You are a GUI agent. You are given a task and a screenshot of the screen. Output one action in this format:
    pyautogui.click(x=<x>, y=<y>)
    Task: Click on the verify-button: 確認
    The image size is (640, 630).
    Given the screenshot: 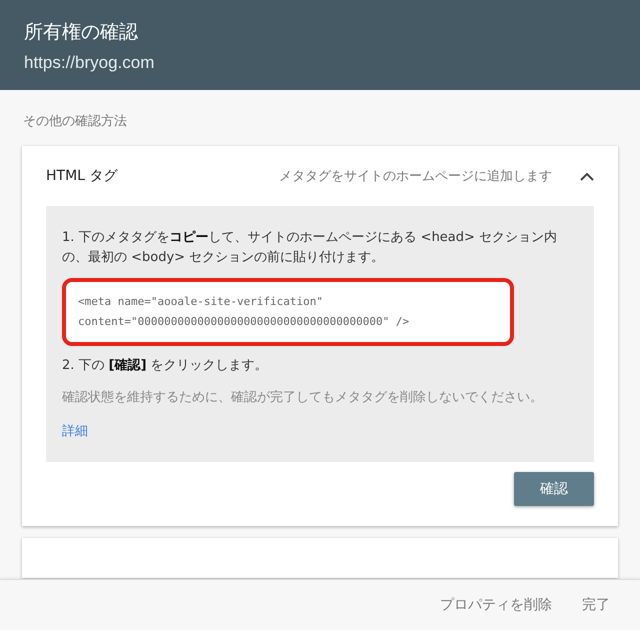 What is the action you would take?
    pyautogui.click(x=554, y=489)
    